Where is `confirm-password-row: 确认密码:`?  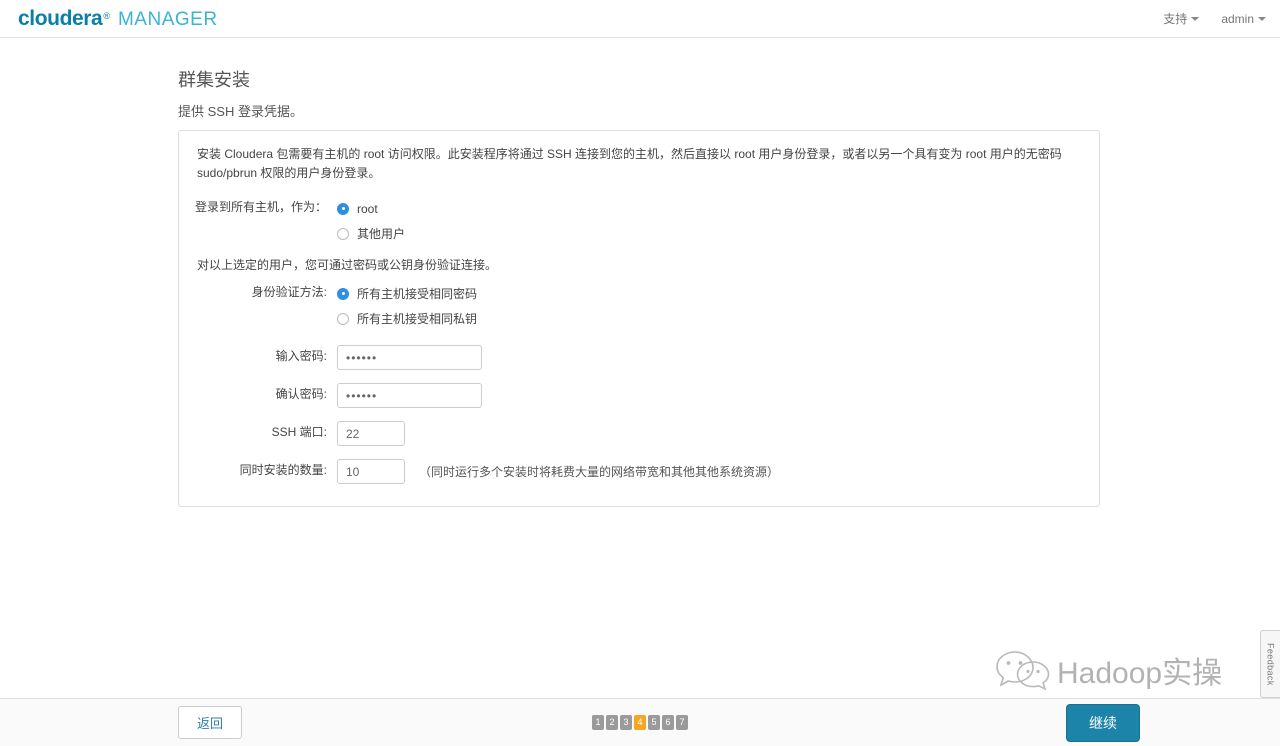
confirm-password-row: 确认密码: is located at coordinates (639, 396).